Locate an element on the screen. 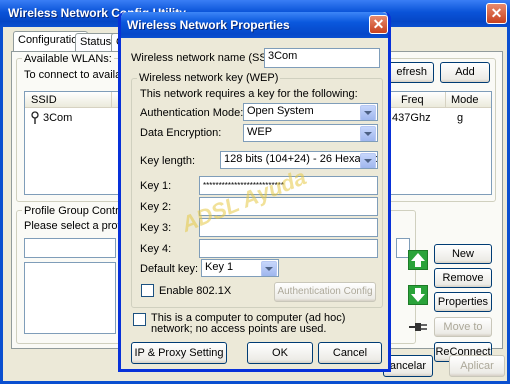  auth-mode-select: Open System is located at coordinates (310, 112).